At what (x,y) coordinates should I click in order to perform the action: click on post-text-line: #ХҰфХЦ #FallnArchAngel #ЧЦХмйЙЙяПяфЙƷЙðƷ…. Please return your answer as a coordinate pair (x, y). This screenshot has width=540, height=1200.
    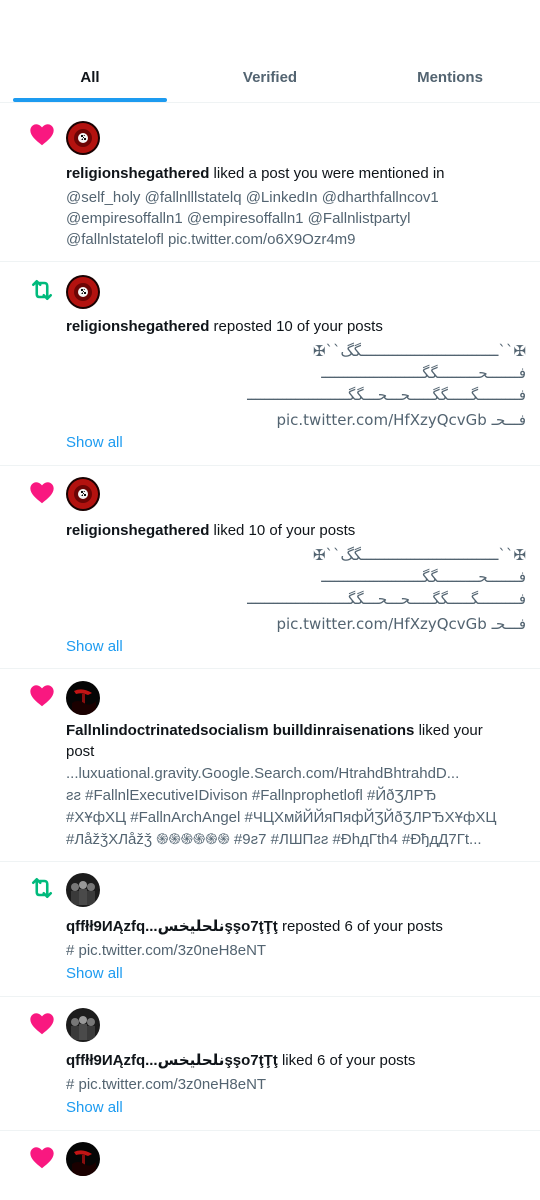
    Looking at the image, I should click on (281, 817).